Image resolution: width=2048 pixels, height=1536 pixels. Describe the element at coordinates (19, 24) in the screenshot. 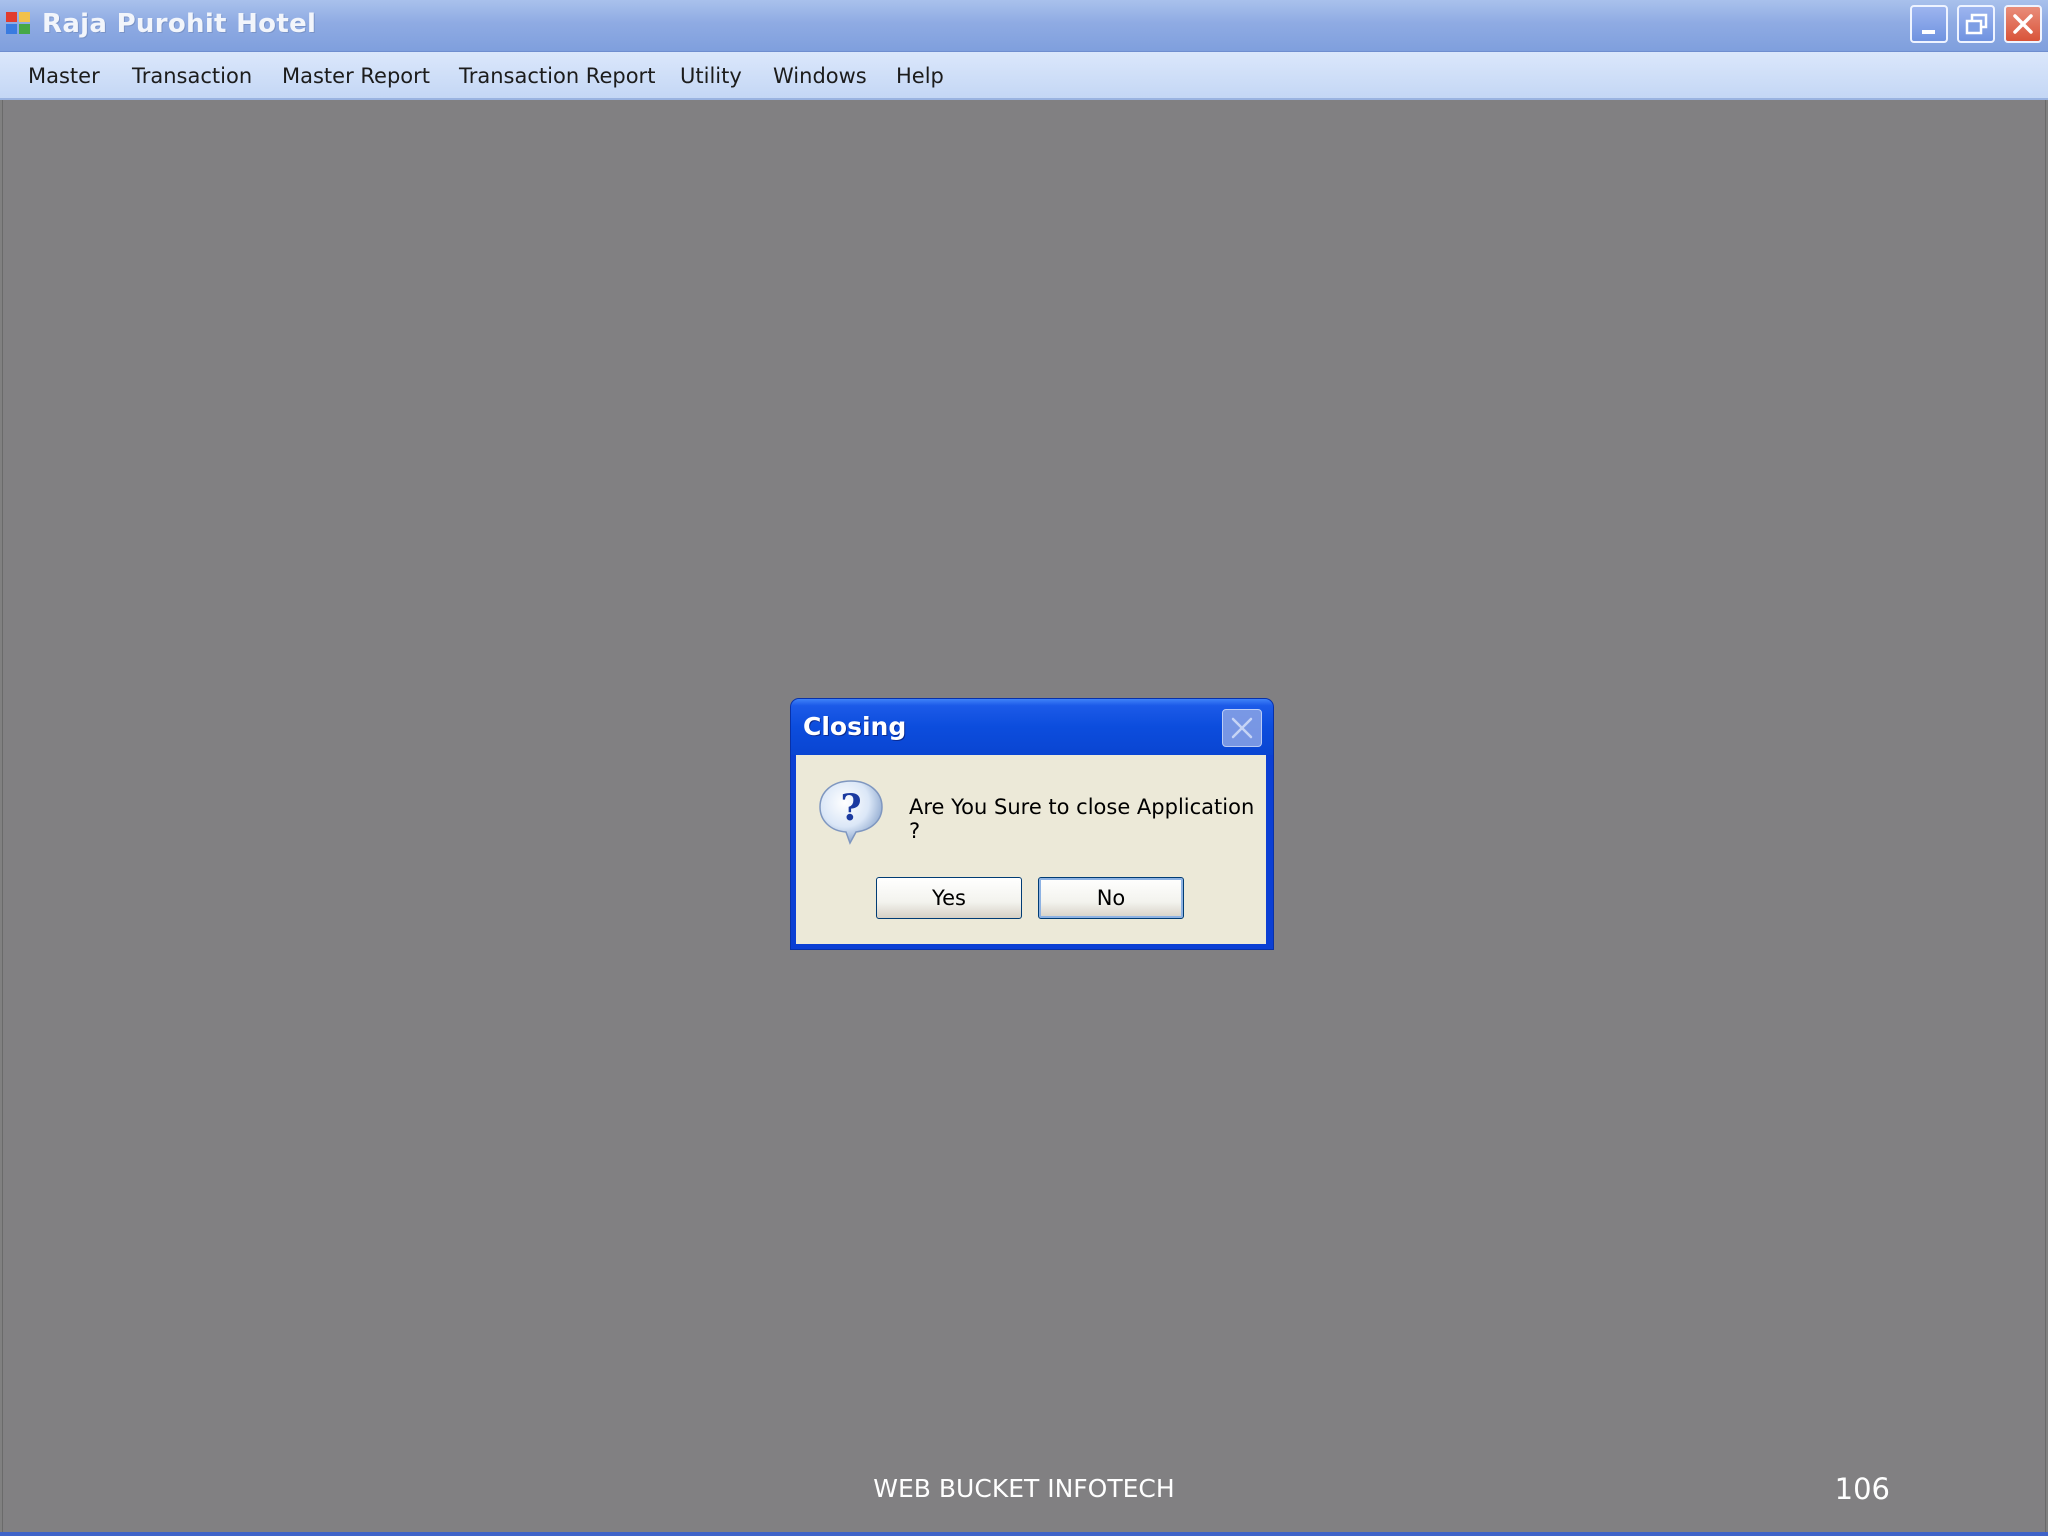

I see `app-icon` at that location.